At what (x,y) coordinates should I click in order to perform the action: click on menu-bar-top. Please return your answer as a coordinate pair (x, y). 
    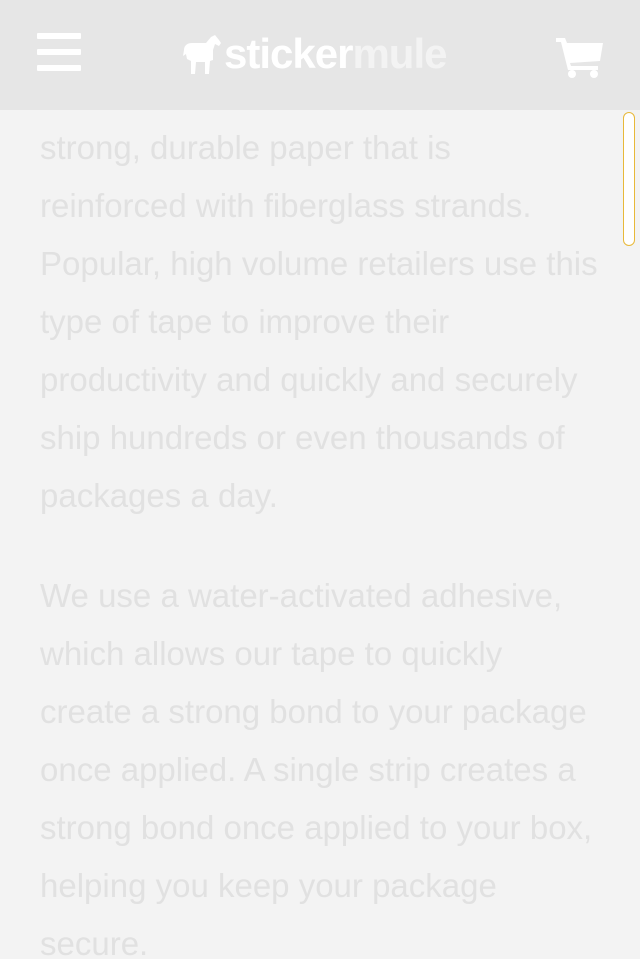
    Looking at the image, I should click on (59, 36).